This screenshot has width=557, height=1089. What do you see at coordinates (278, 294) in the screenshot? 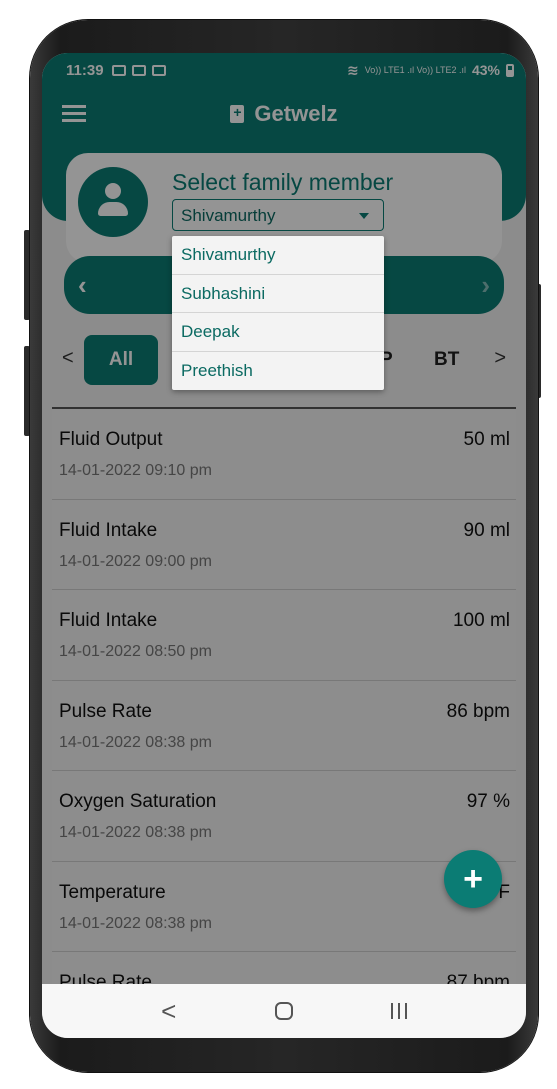
I see `dropdown-option-subhashini: Subhashini` at bounding box center [278, 294].